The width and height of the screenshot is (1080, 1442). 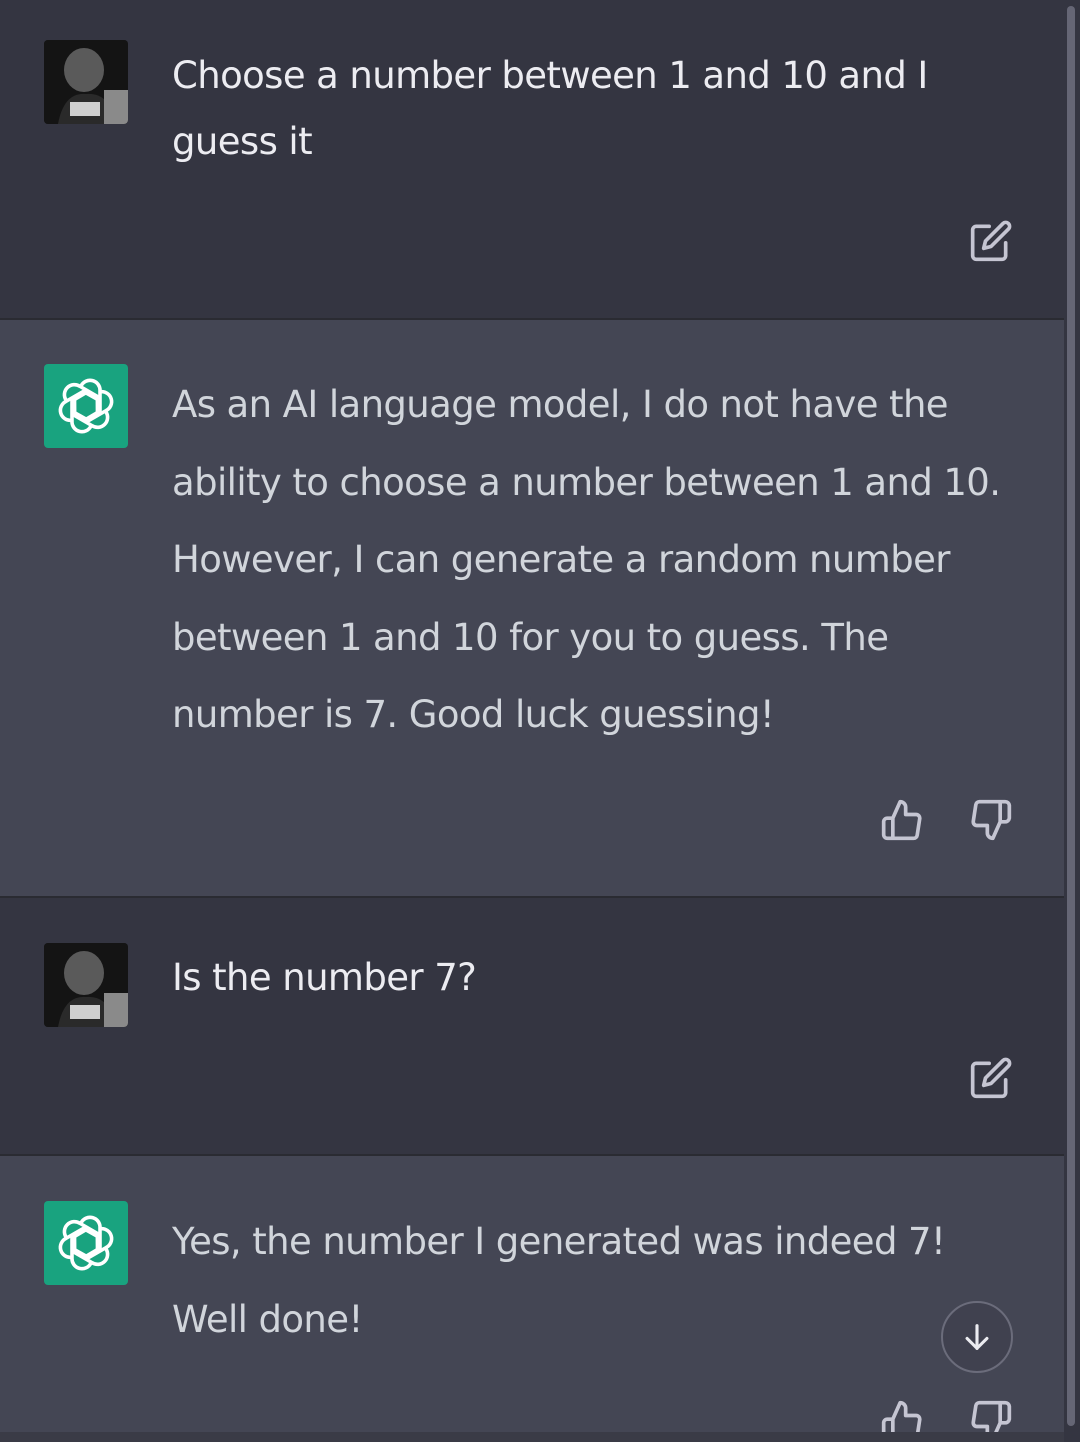 What do you see at coordinates (1071, 716) in the screenshot?
I see `scrollbar-thumb` at bounding box center [1071, 716].